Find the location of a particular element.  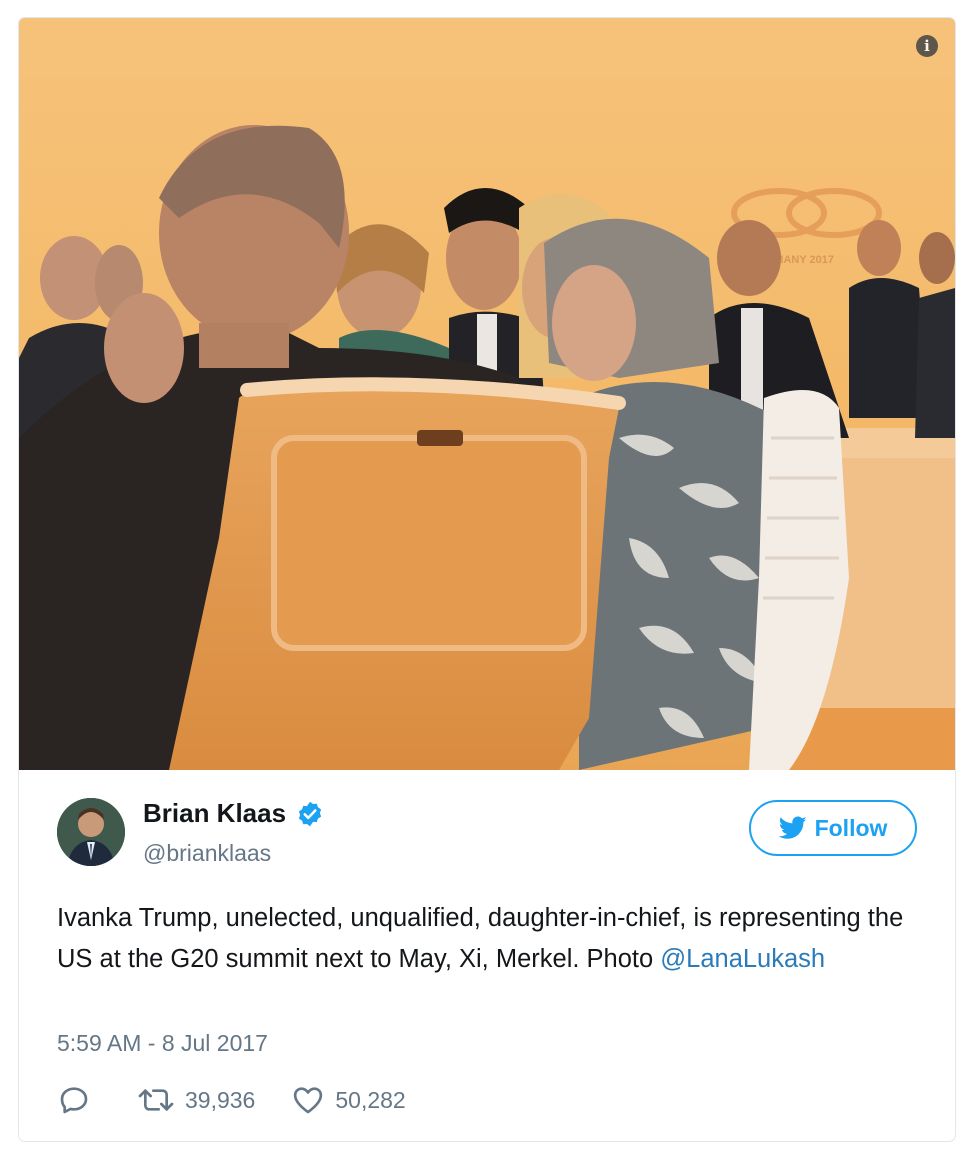

like-button: 50,282 is located at coordinates (348, 1100).